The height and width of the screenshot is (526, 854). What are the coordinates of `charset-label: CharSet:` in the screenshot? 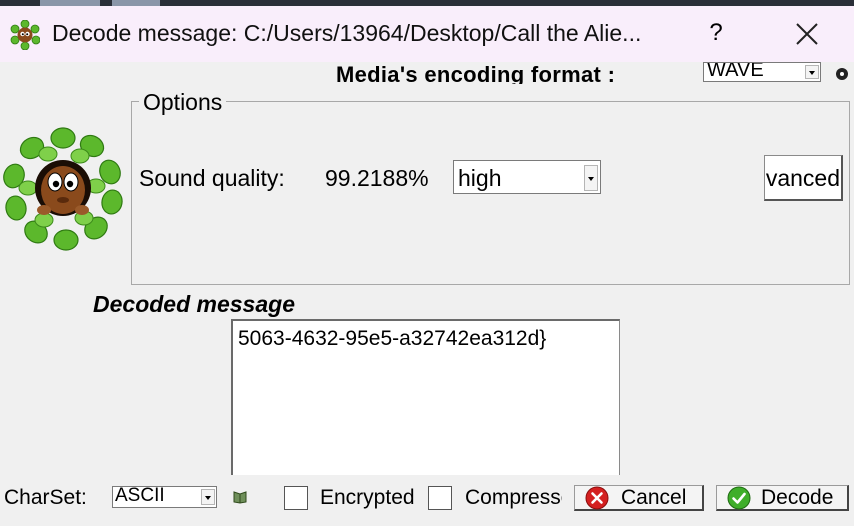 It's located at (45, 497).